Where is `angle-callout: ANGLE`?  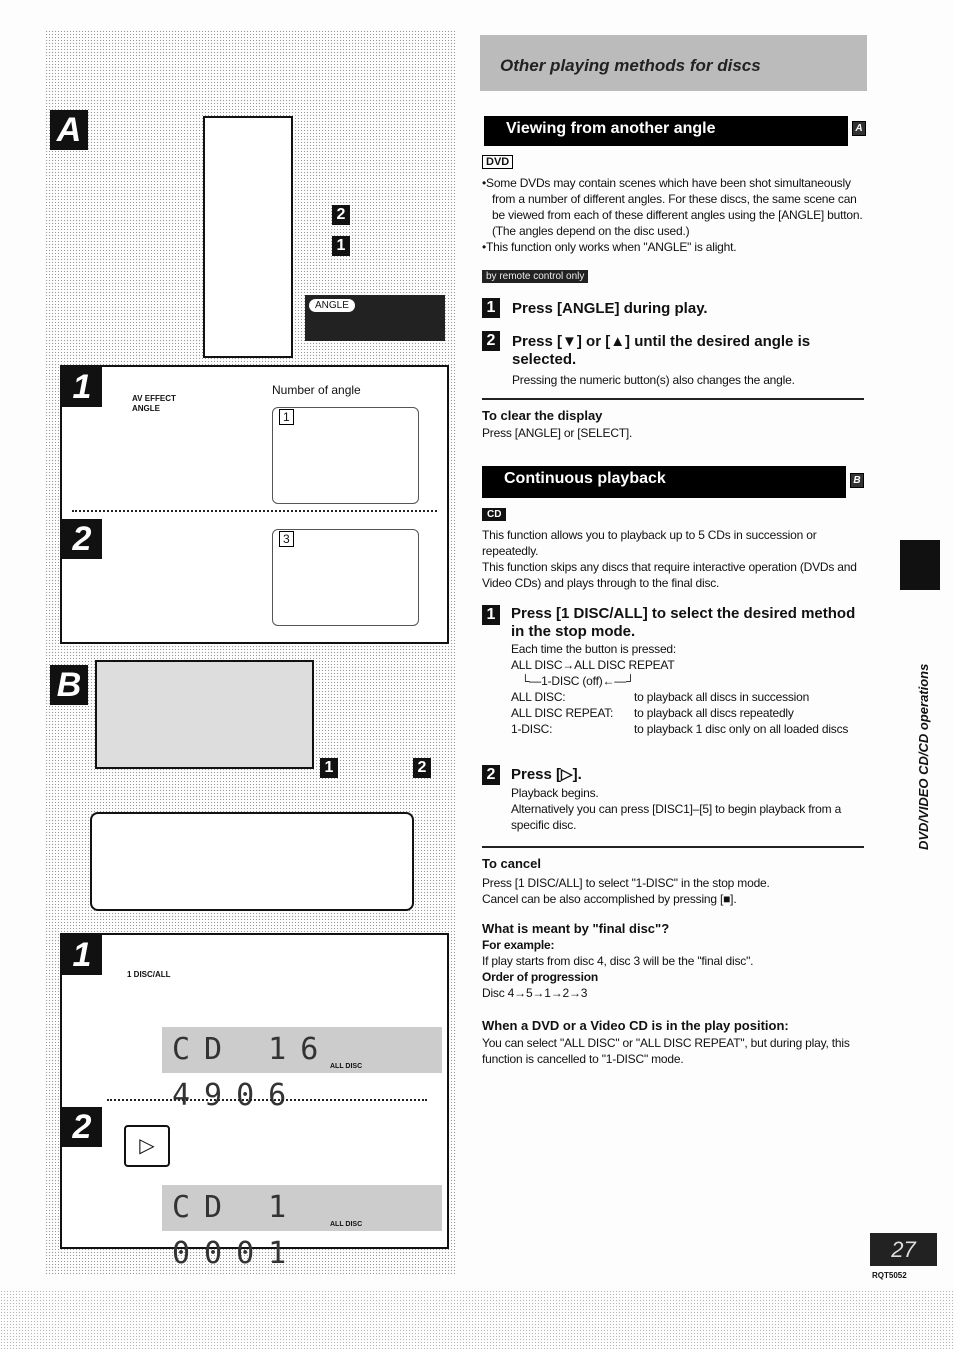
angle-callout: ANGLE is located at coordinates (375, 318).